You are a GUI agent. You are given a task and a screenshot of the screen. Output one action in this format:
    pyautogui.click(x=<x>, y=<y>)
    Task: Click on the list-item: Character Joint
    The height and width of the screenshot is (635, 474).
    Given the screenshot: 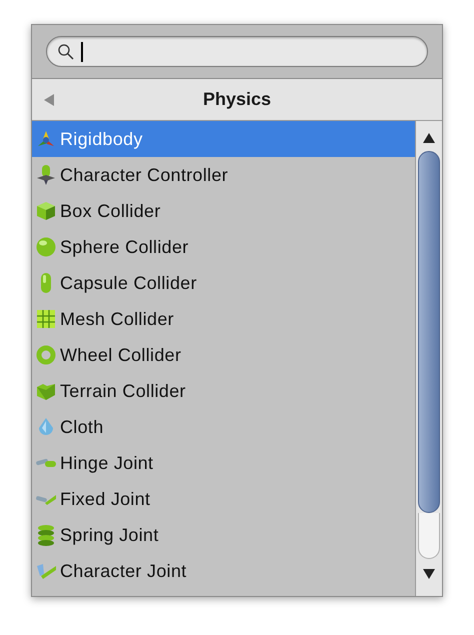 What is the action you would take?
    pyautogui.click(x=223, y=571)
    